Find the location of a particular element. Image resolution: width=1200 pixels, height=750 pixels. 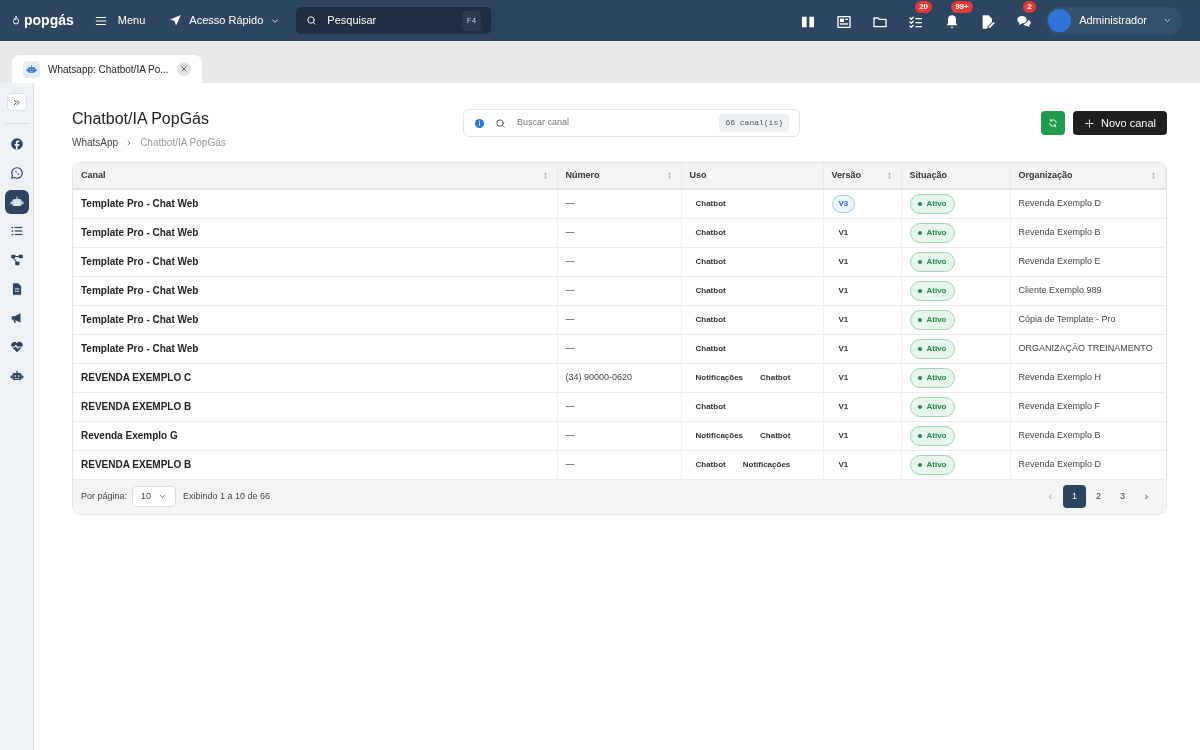

newspaper-button is located at coordinates (844, 21).